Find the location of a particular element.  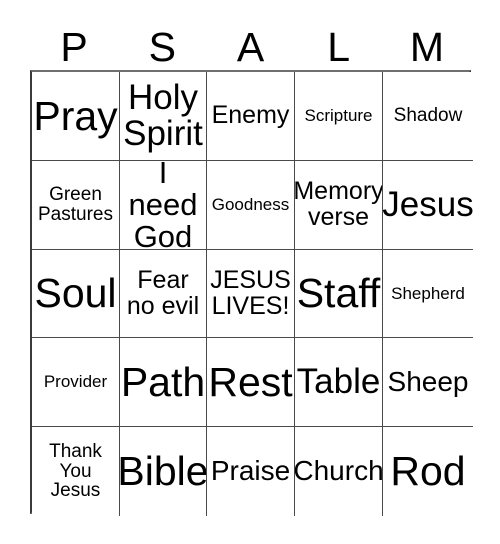

bingo-cell-label: Provider is located at coordinates (75, 382).